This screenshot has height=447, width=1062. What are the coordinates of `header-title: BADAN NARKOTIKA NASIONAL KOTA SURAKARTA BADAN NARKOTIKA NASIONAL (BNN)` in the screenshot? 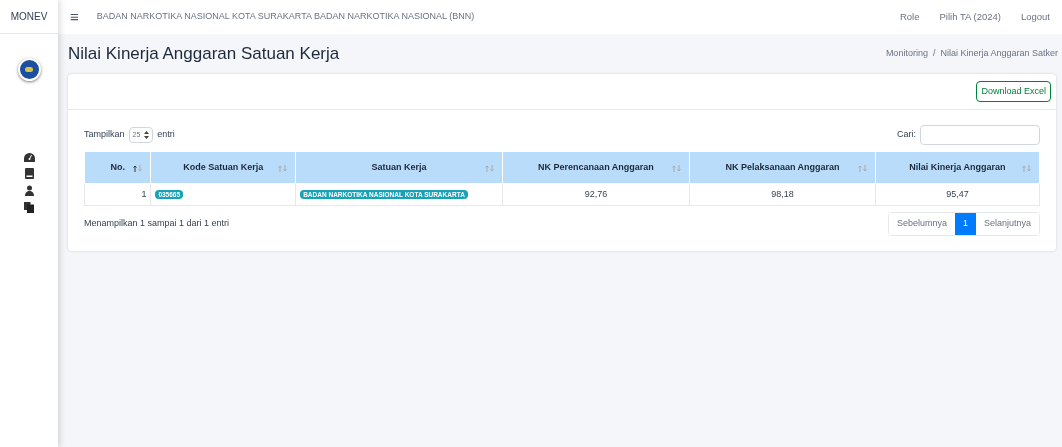 It's located at (285, 17).